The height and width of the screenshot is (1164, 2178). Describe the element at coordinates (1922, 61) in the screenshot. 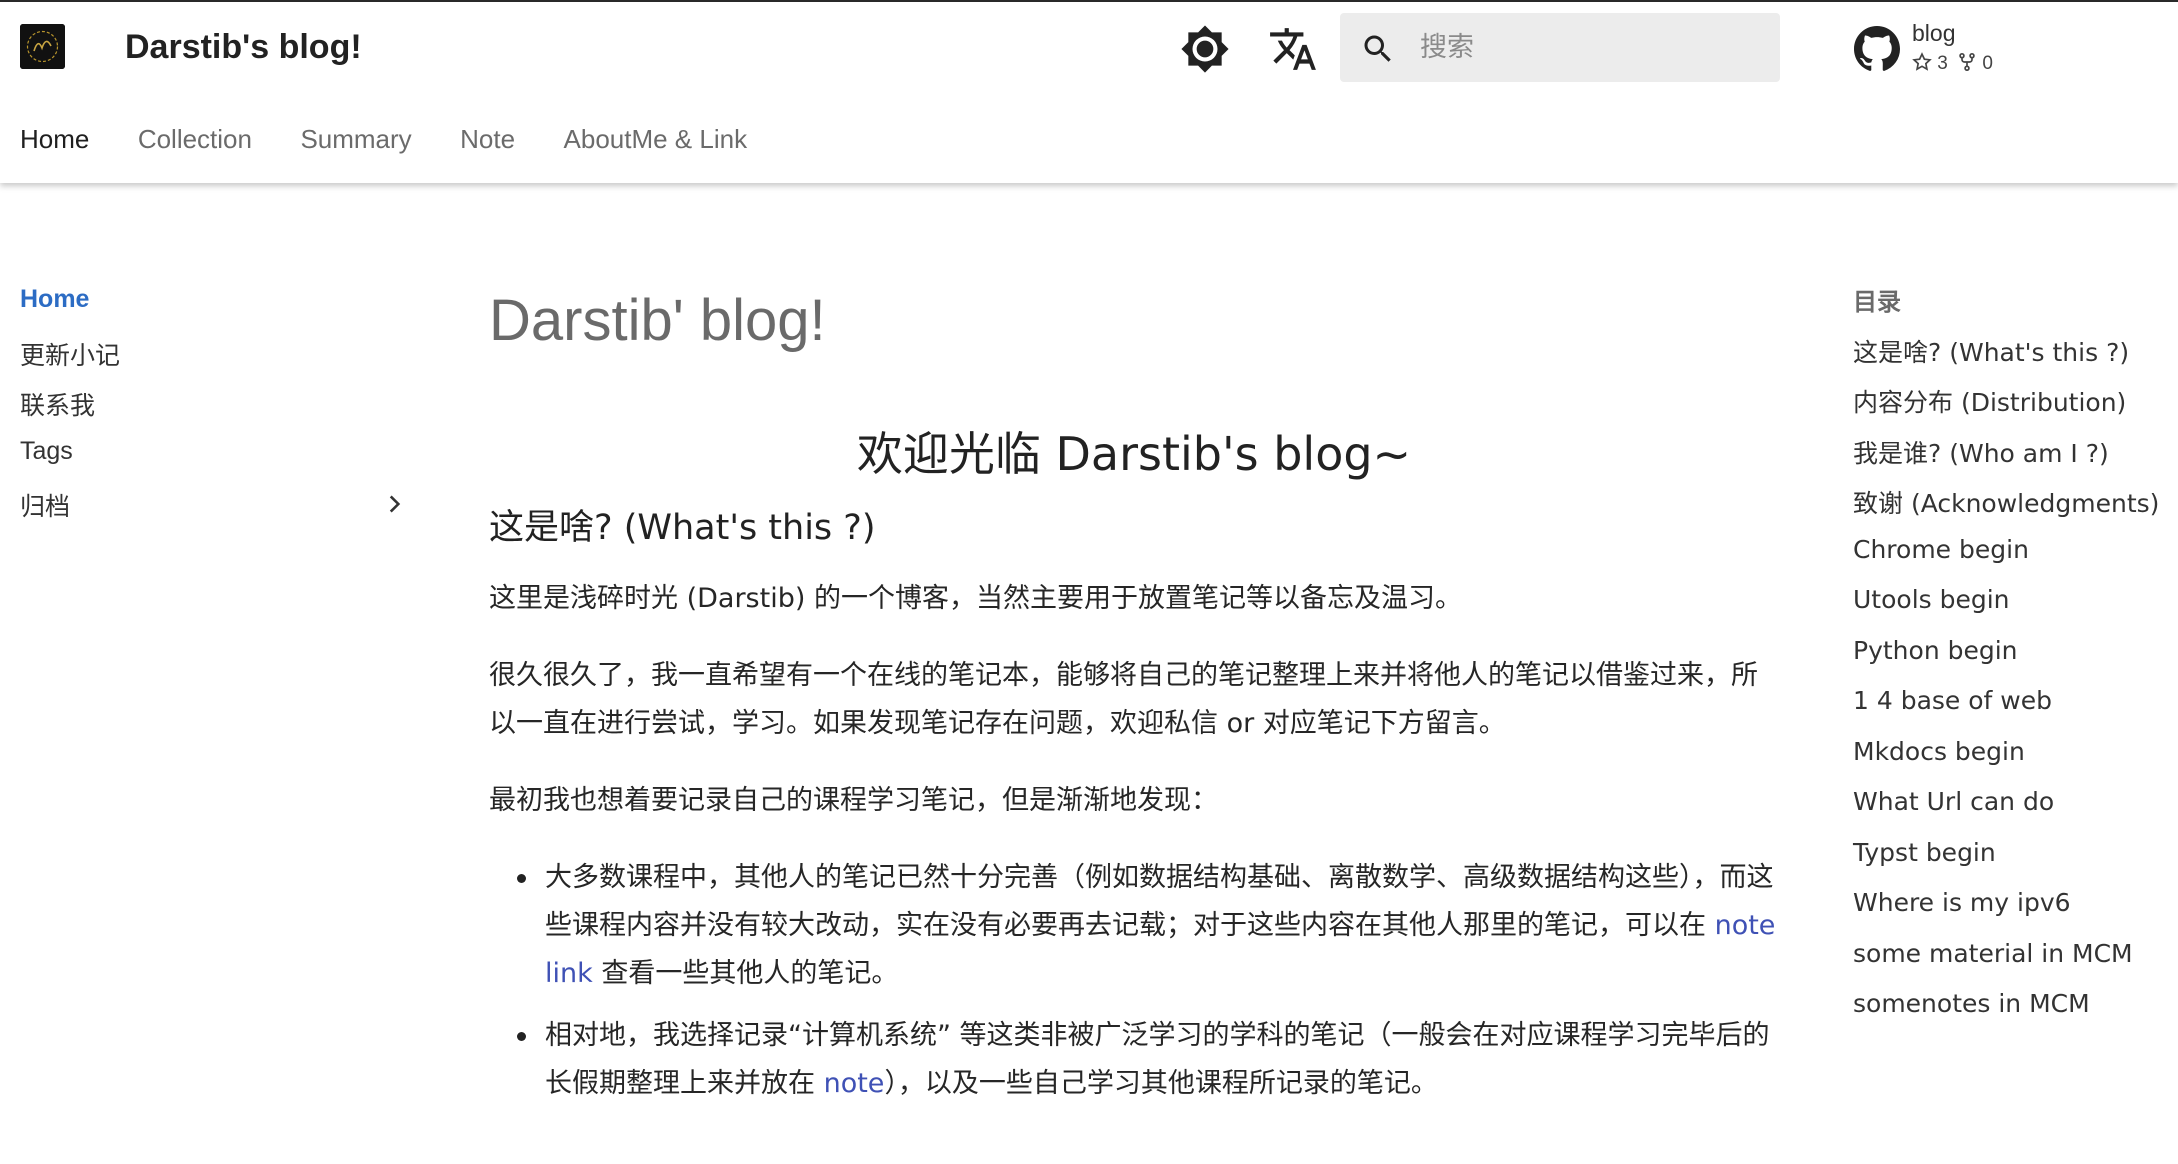

I see `star-icon` at that location.